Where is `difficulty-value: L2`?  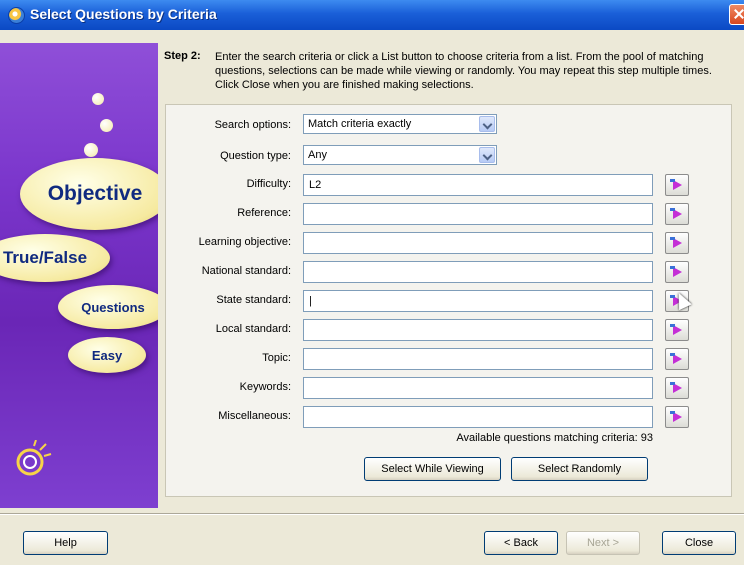
difficulty-value: L2 is located at coordinates (315, 185).